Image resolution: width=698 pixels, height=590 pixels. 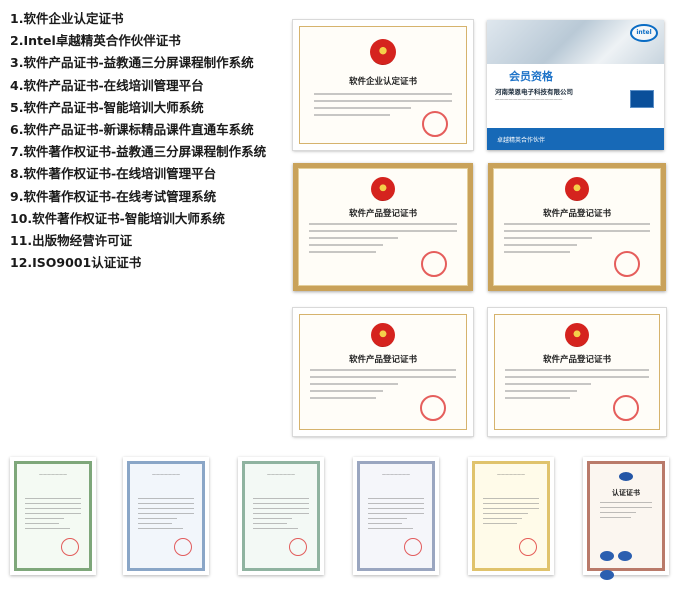 I want to click on certificate-title: 认证证书, so click(x=626, y=493).